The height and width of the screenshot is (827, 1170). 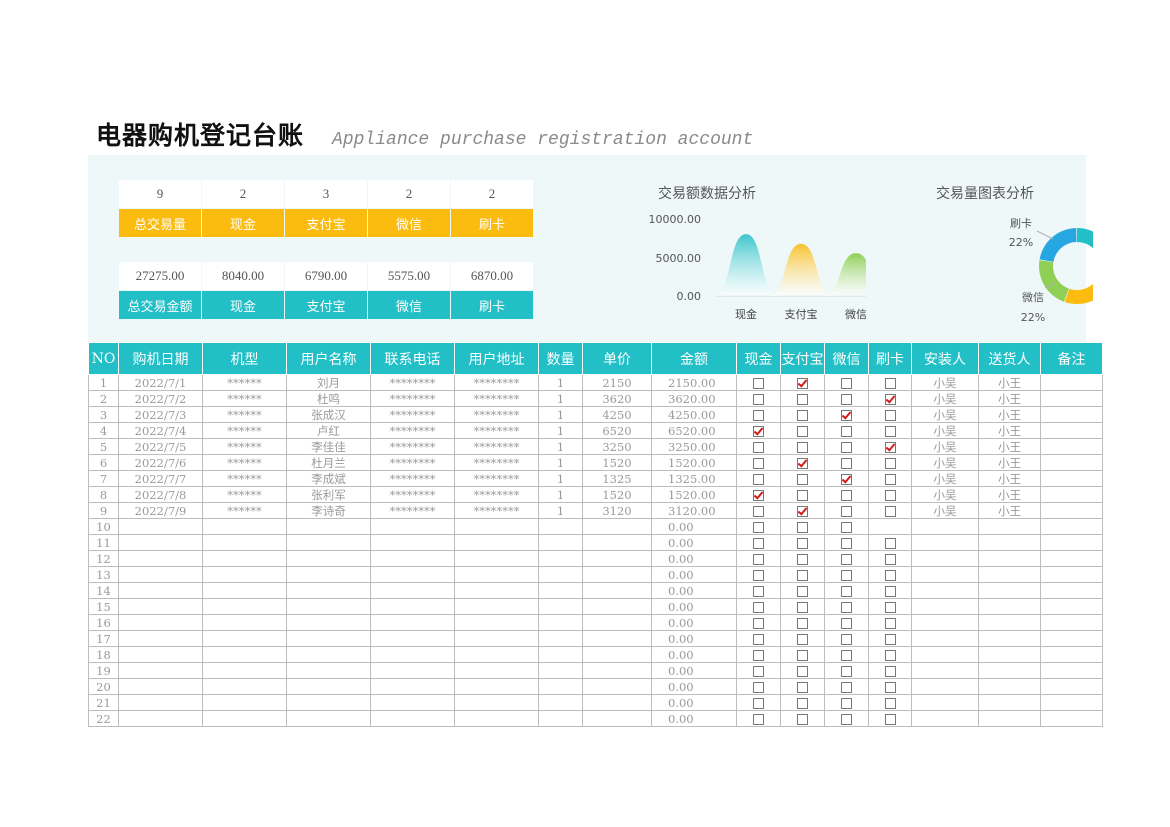 I want to click on purchase-date-cell: 2022/7/6, so click(x=160, y=462).